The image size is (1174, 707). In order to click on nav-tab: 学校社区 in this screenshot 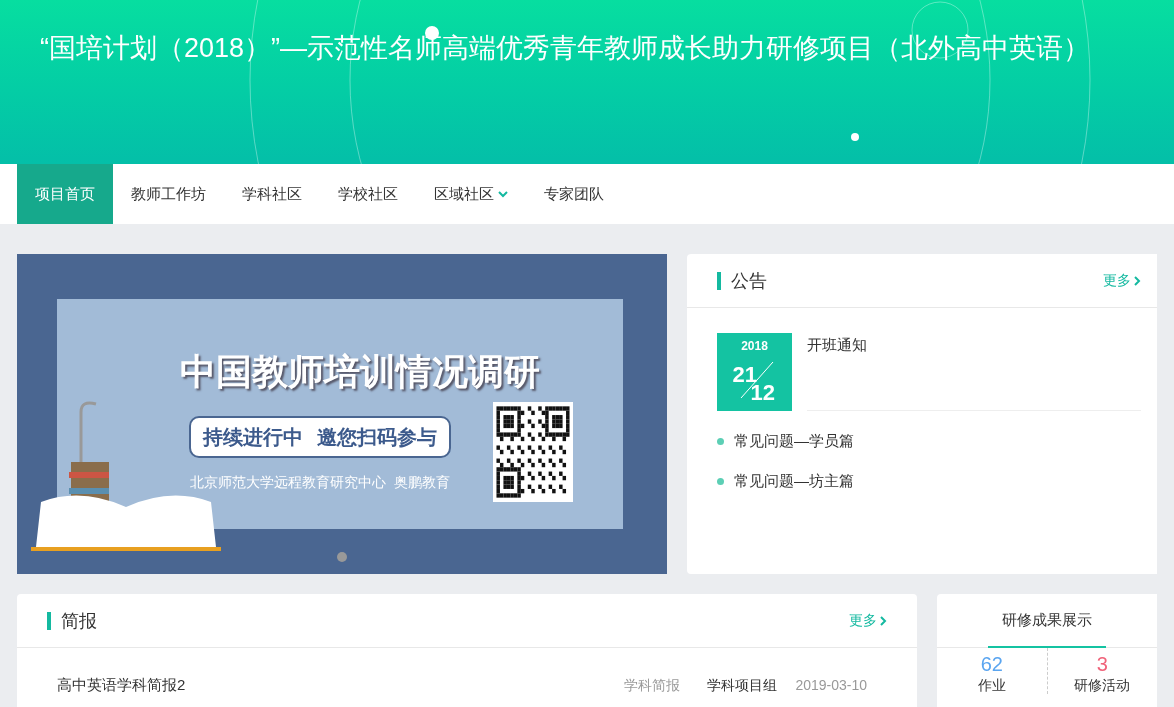, I will do `click(368, 194)`.